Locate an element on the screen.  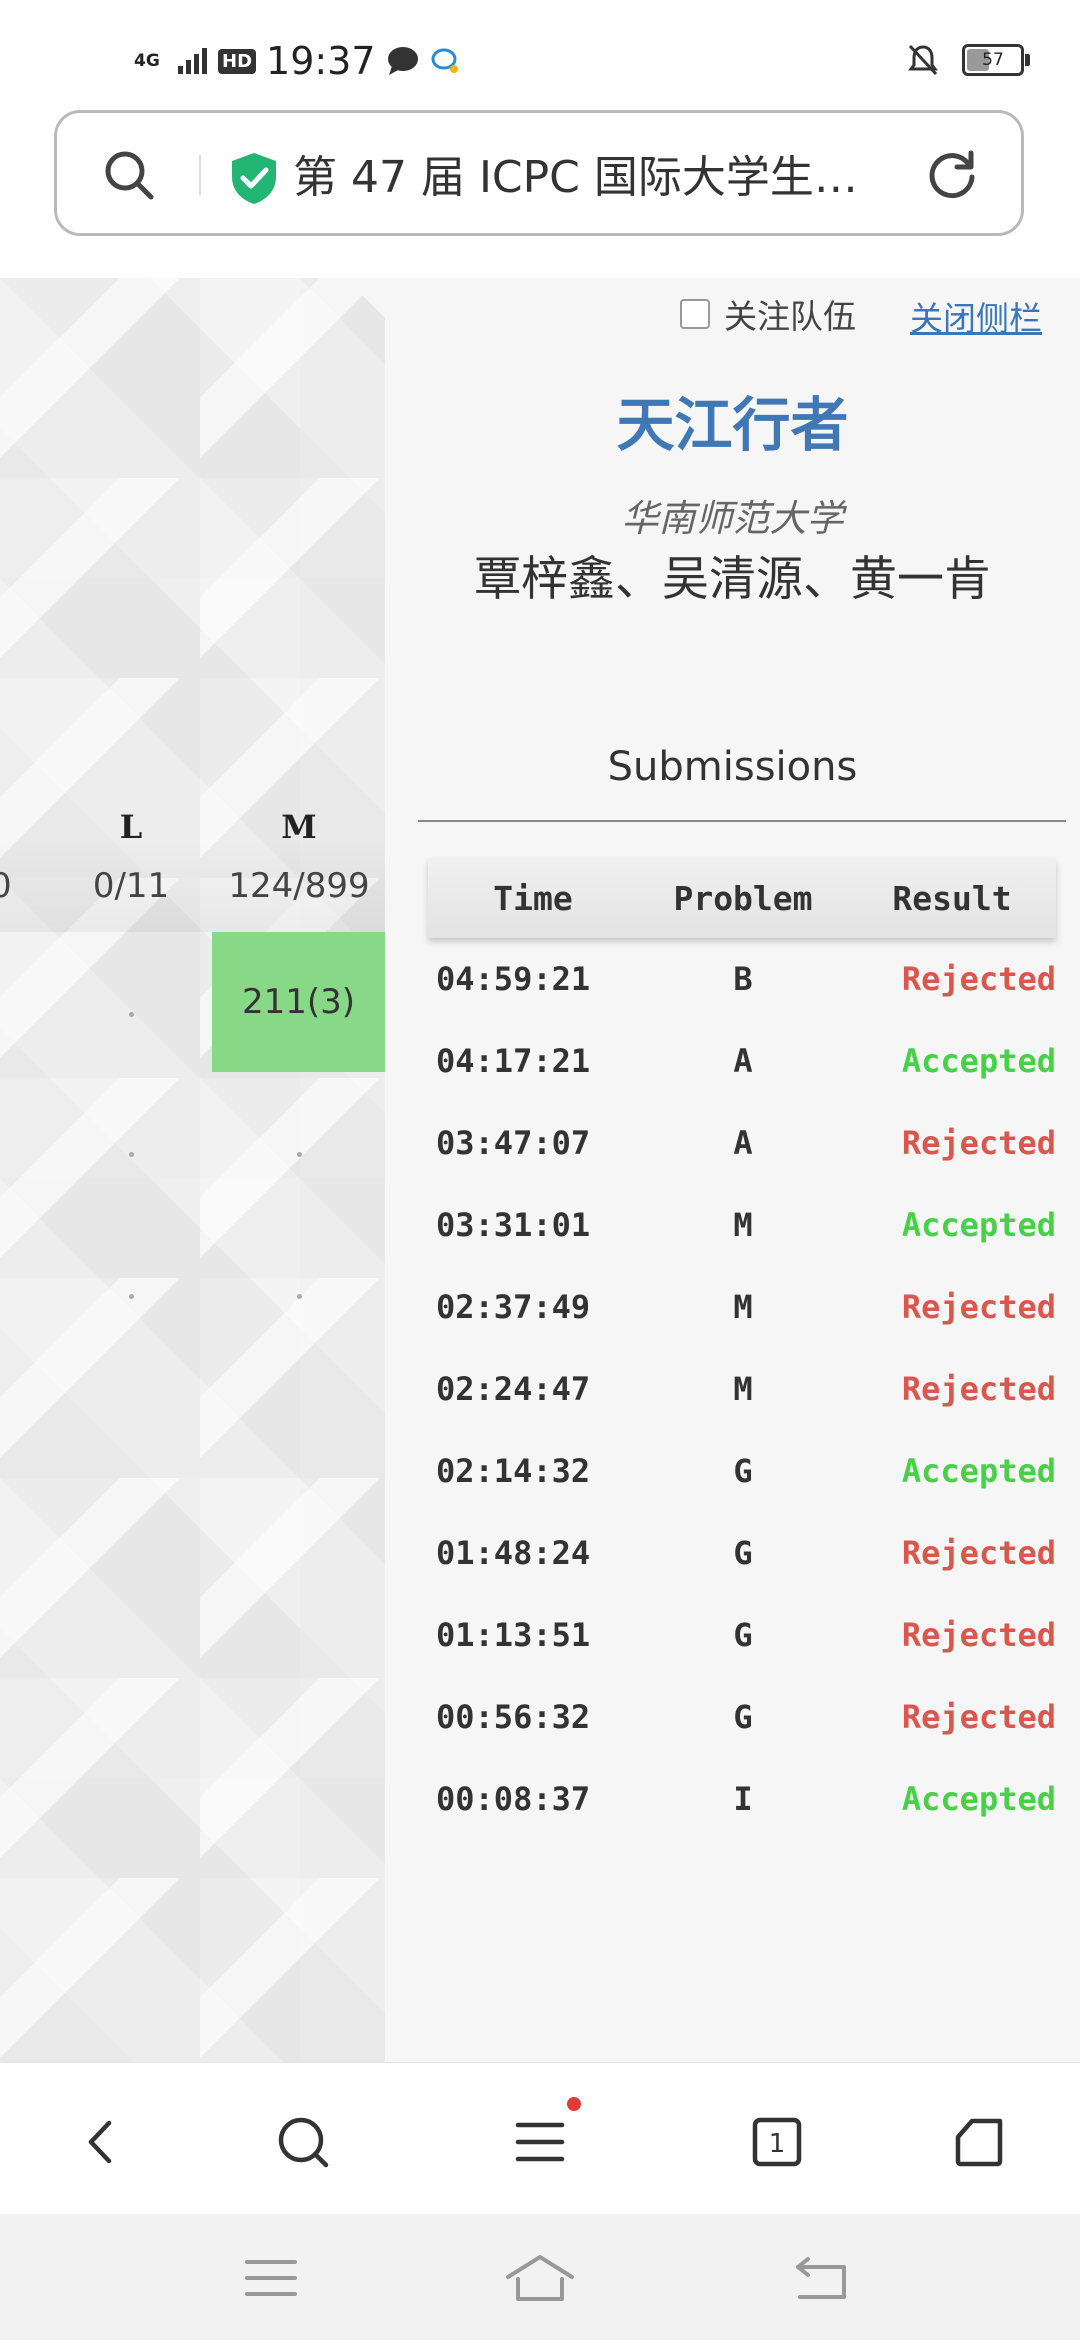
submissions-header: Time Problem Result is located at coordinates (742, 898).